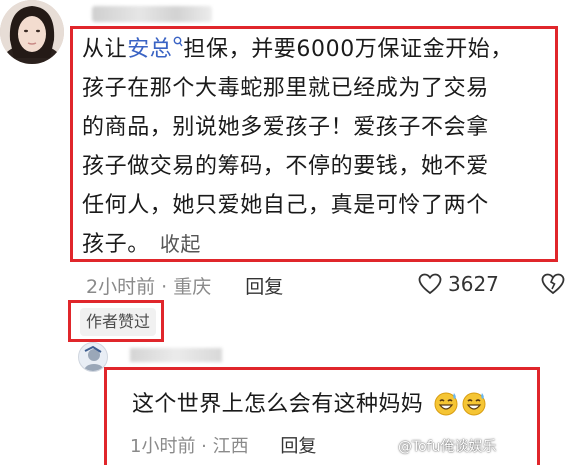 This screenshot has height=465, width=565. I want to click on reply-body: 这个世界上怎么会有这种妈妈, so click(309, 404).